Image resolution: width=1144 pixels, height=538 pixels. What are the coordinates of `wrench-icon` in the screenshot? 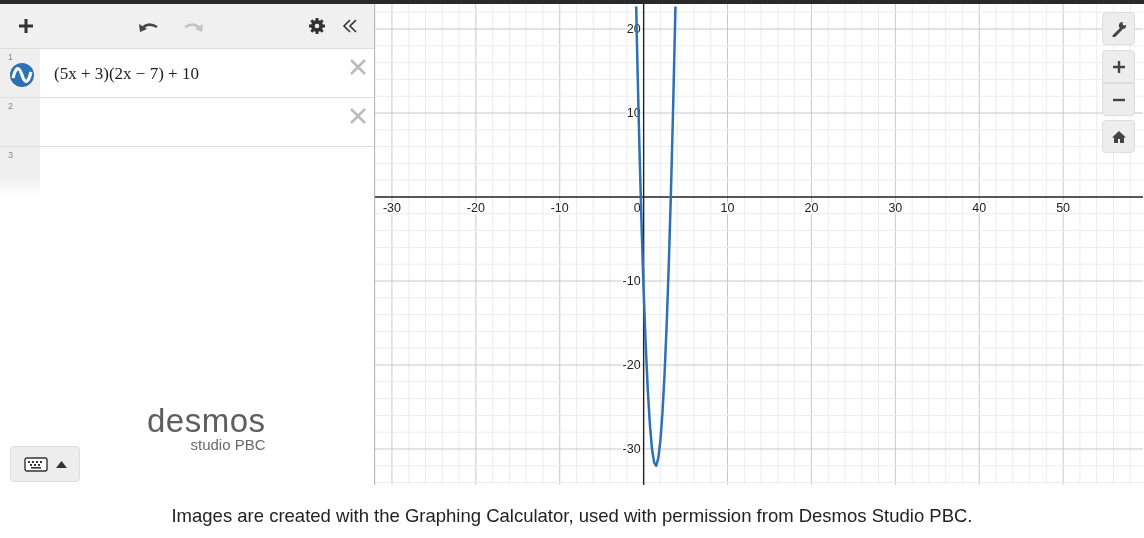 It's located at (1118, 28).